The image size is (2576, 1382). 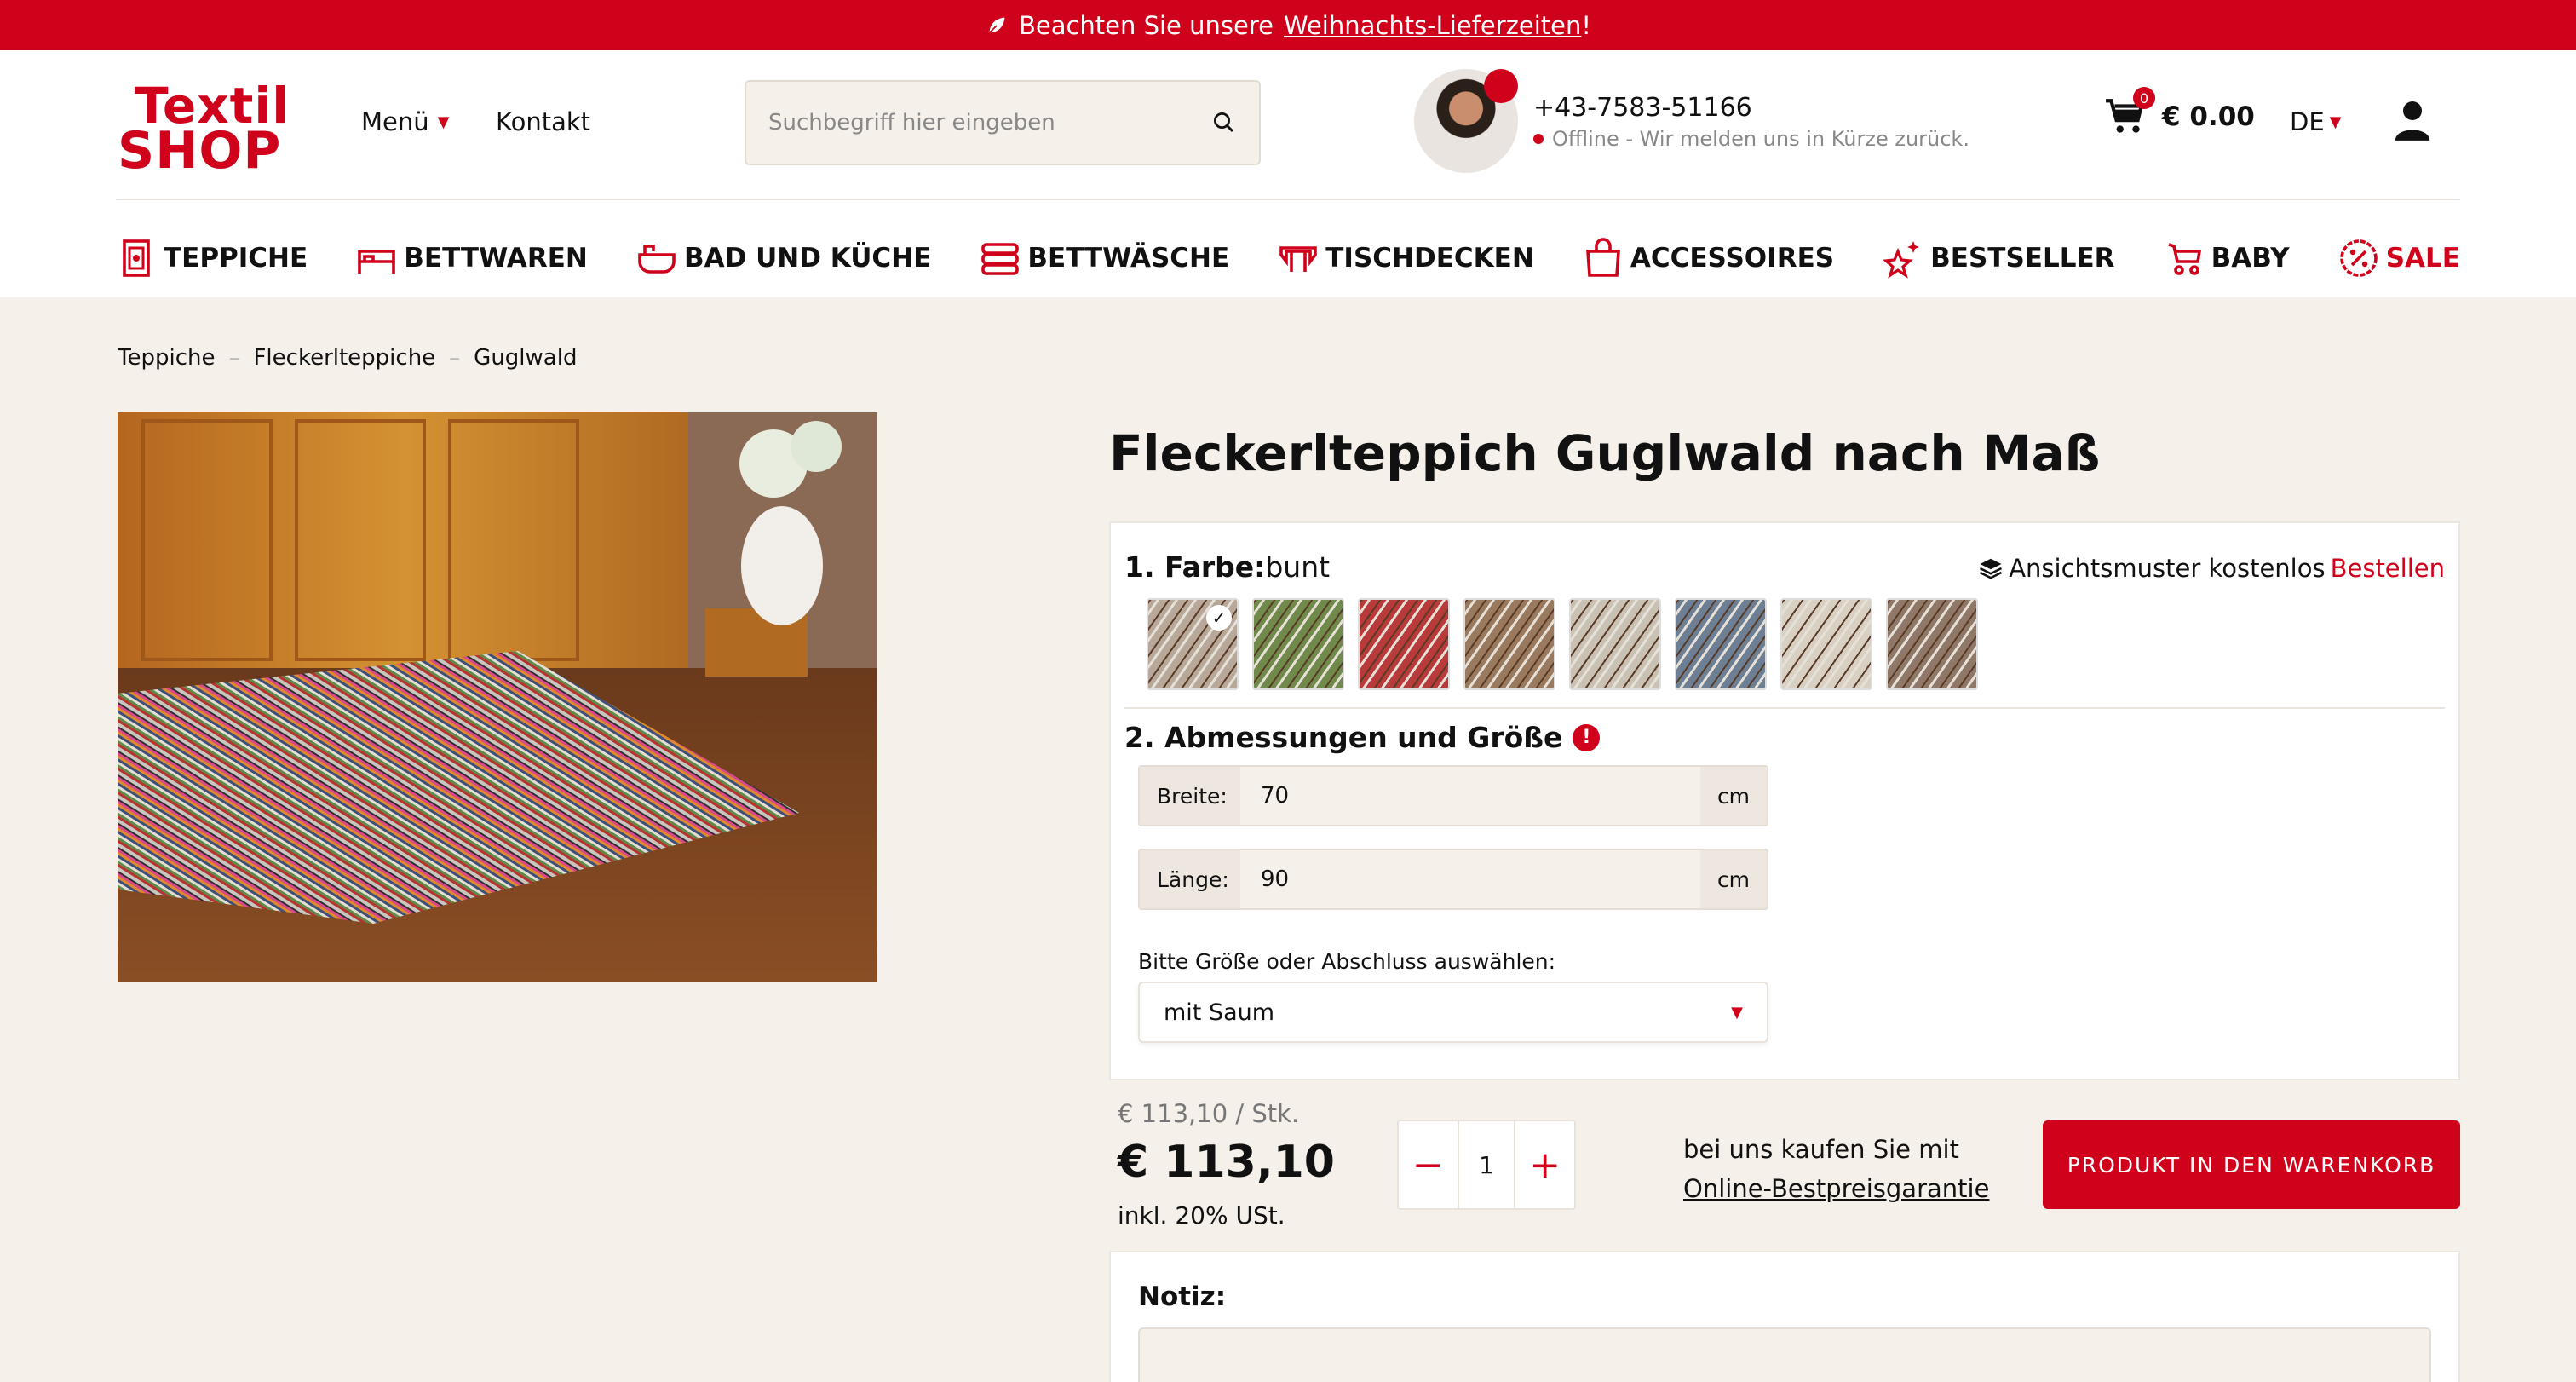 I want to click on logo-line-2: SHOP, so click(x=200, y=151).